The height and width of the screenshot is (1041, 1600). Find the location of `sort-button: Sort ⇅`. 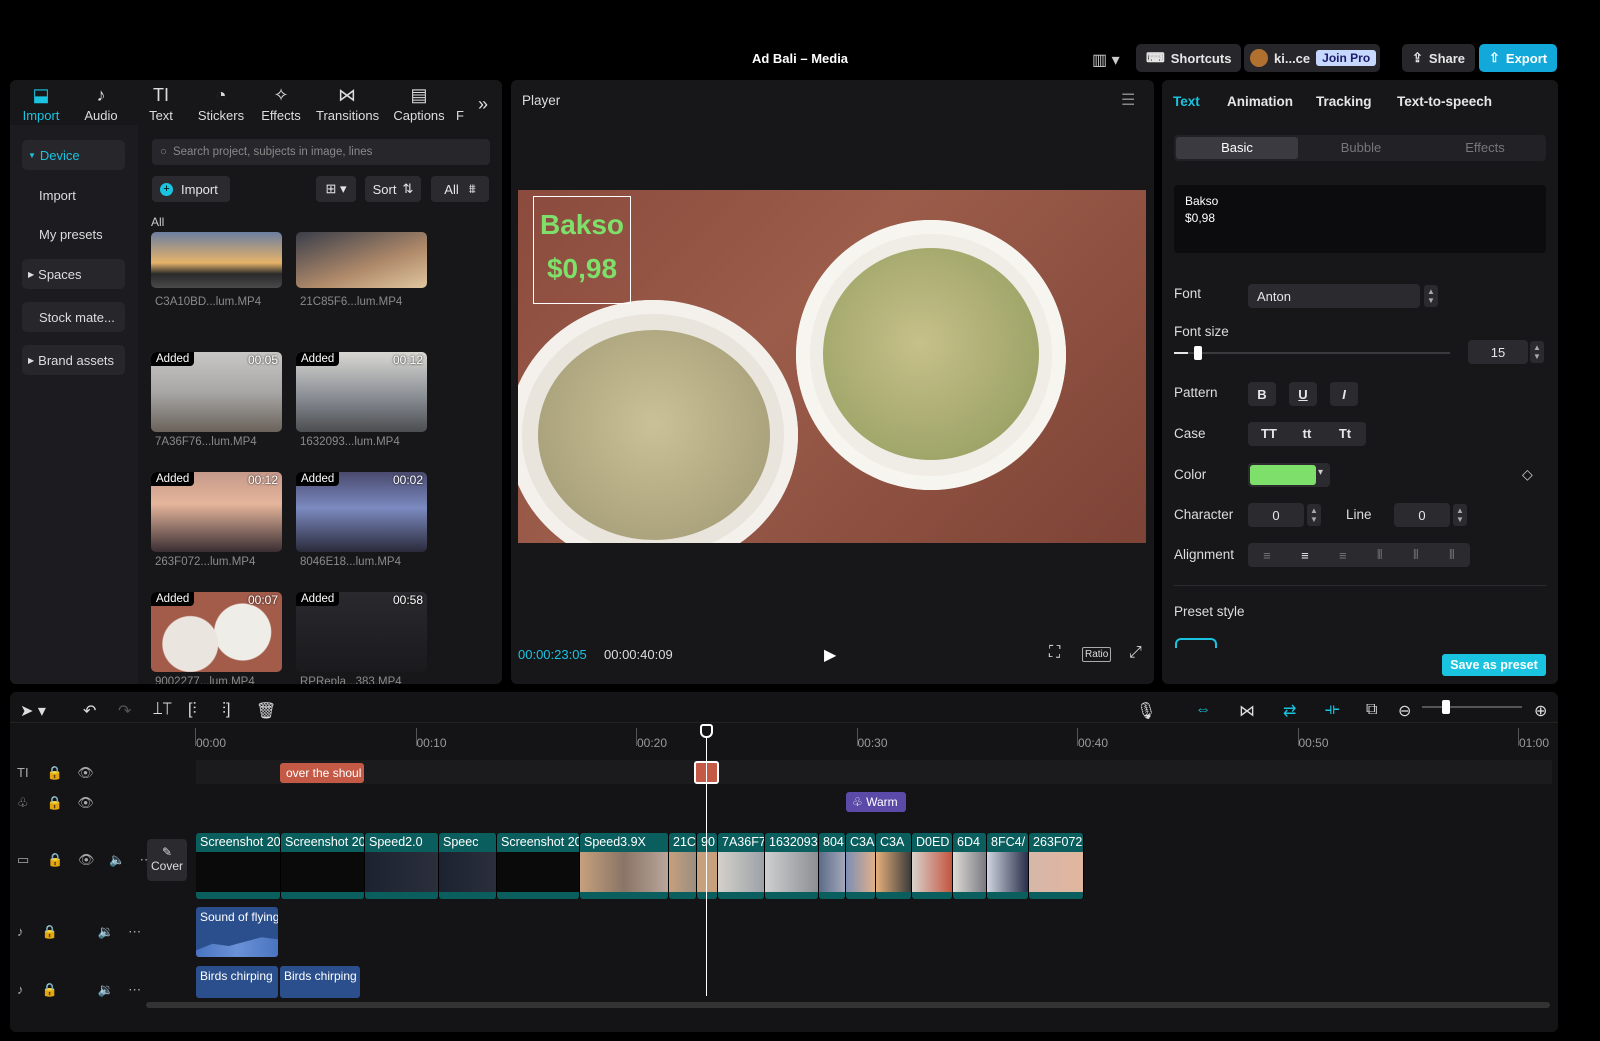

sort-button: Sort ⇅ is located at coordinates (393, 189).